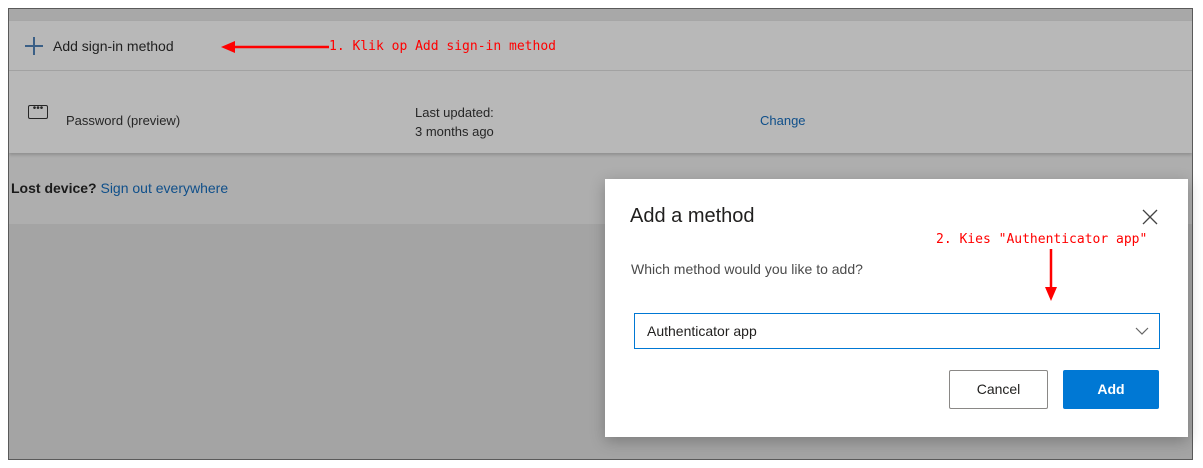  Describe the element at coordinates (164, 188) in the screenshot. I see `sign-out-everywhere-link: Sign out everywhere` at that location.